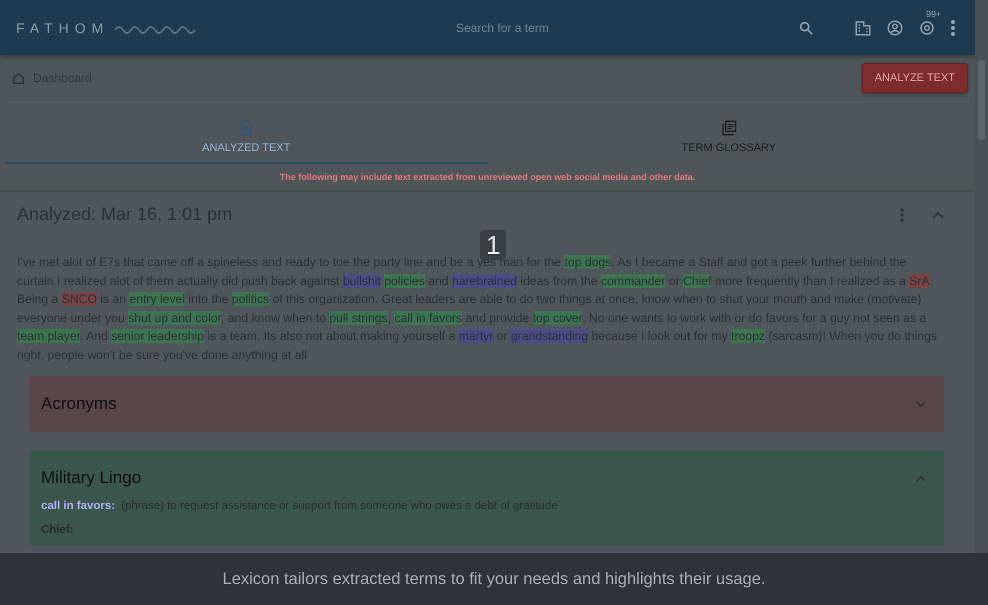 The image size is (988, 605). I want to click on search-field: Search for a term, so click(626, 28).